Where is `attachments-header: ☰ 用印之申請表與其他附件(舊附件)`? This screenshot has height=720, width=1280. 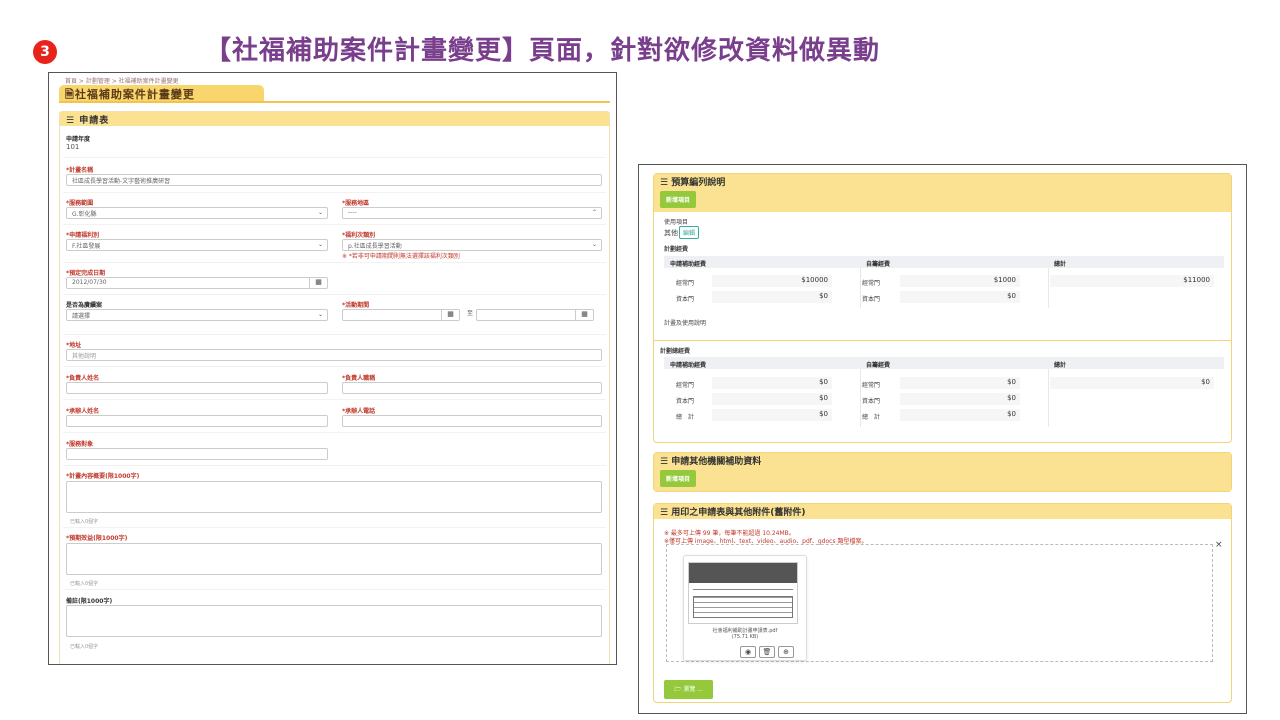 attachments-header: ☰ 用印之申請表與其他附件(舊附件) is located at coordinates (942, 511).